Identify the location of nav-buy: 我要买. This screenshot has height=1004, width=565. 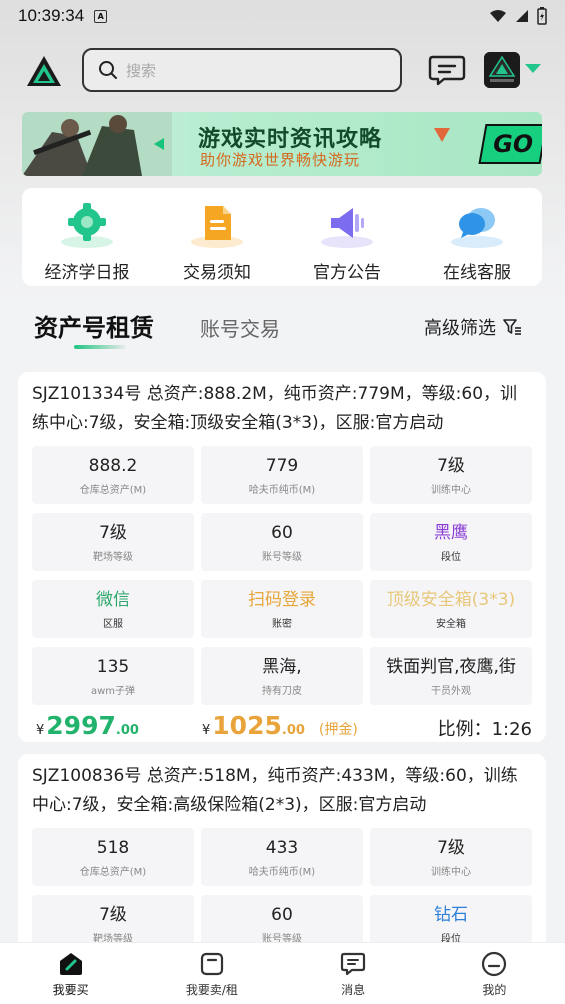
(70, 973).